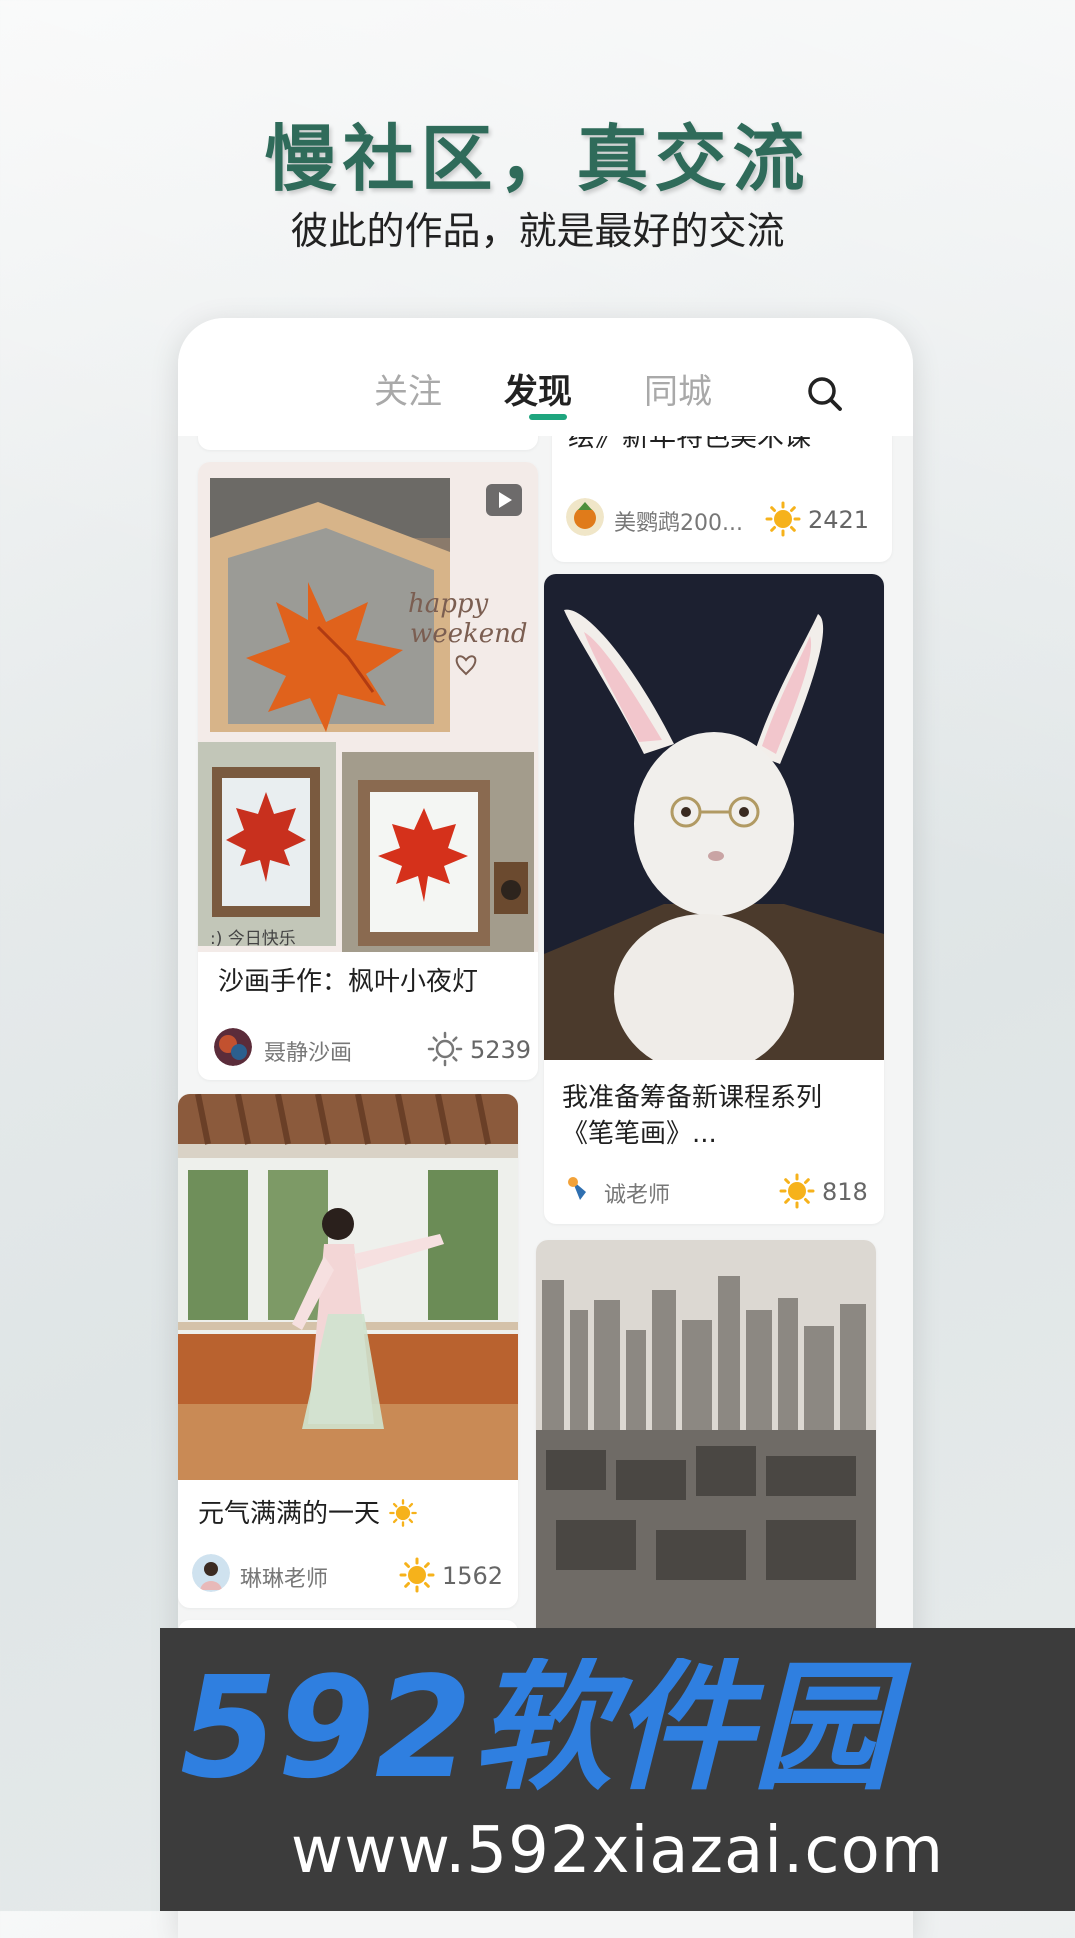 This screenshot has height=1938, width=1075. I want to click on feed-card-dancer: 元气满满的一天 琳琳老师 1562, so click(348, 1351).